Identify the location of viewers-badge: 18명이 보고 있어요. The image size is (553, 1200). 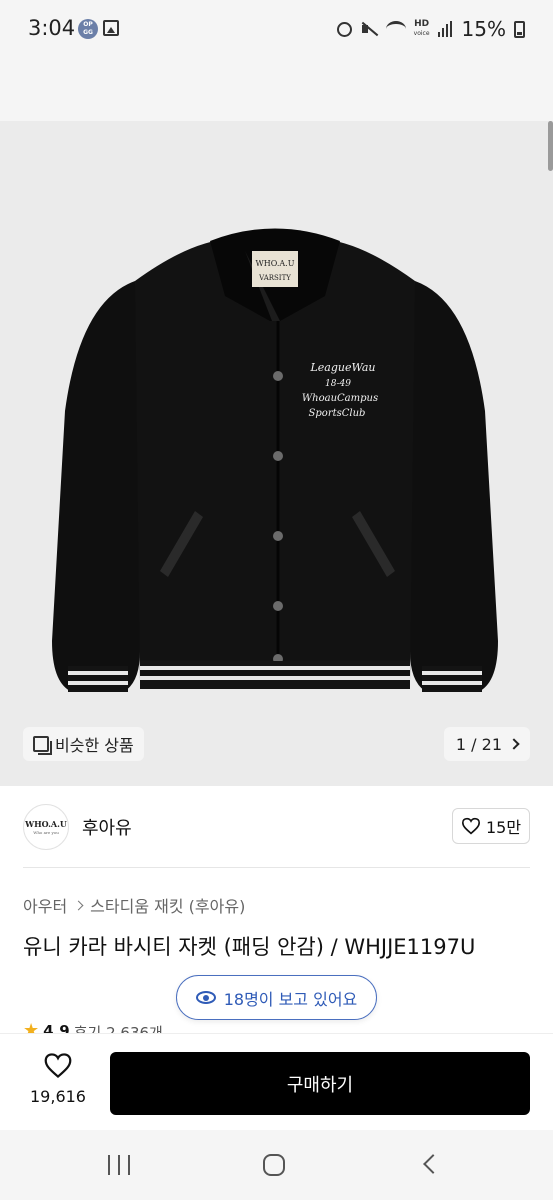
(276, 997).